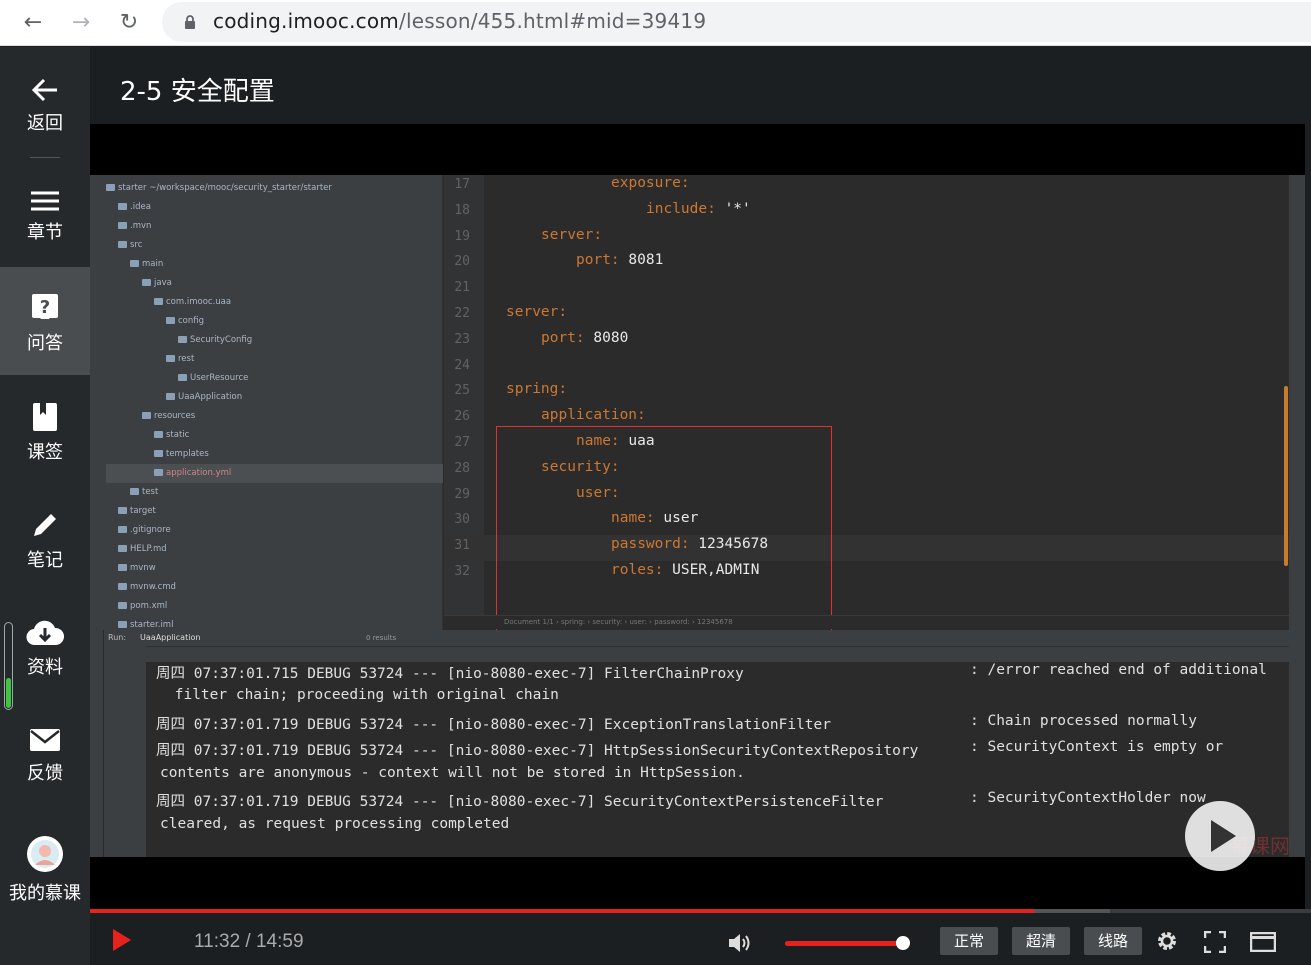  I want to click on tree-item: mvnw.cmd, so click(274, 587).